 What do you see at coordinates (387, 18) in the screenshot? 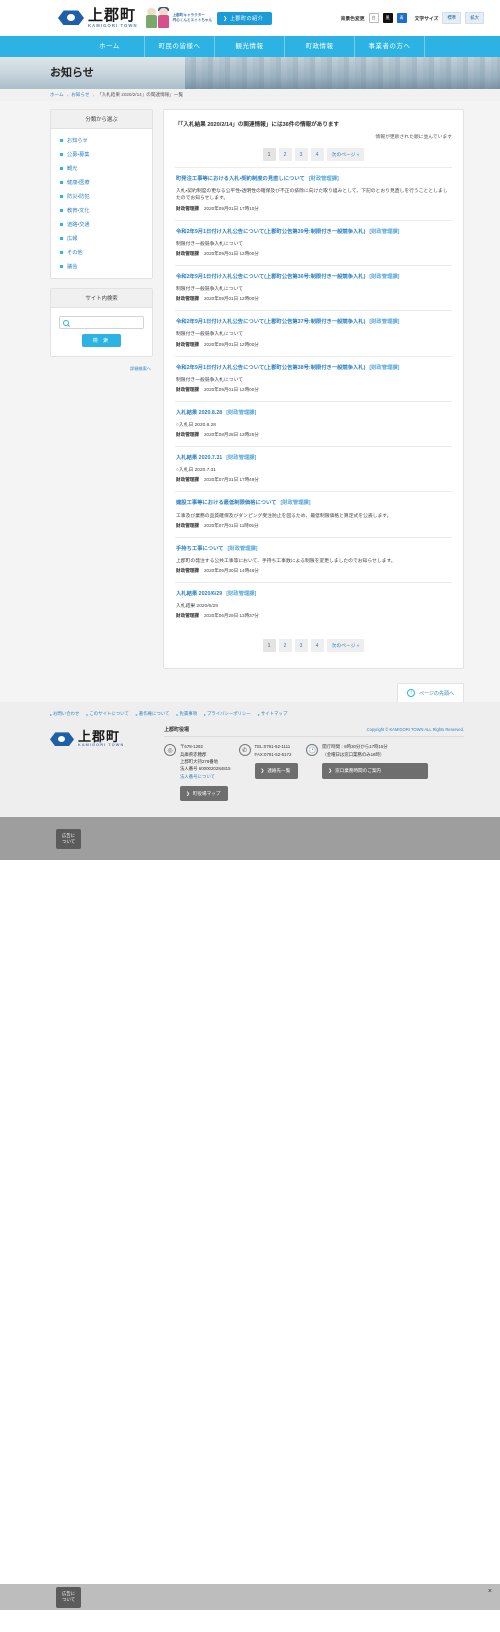
I see `bg-black-button: 黒` at bounding box center [387, 18].